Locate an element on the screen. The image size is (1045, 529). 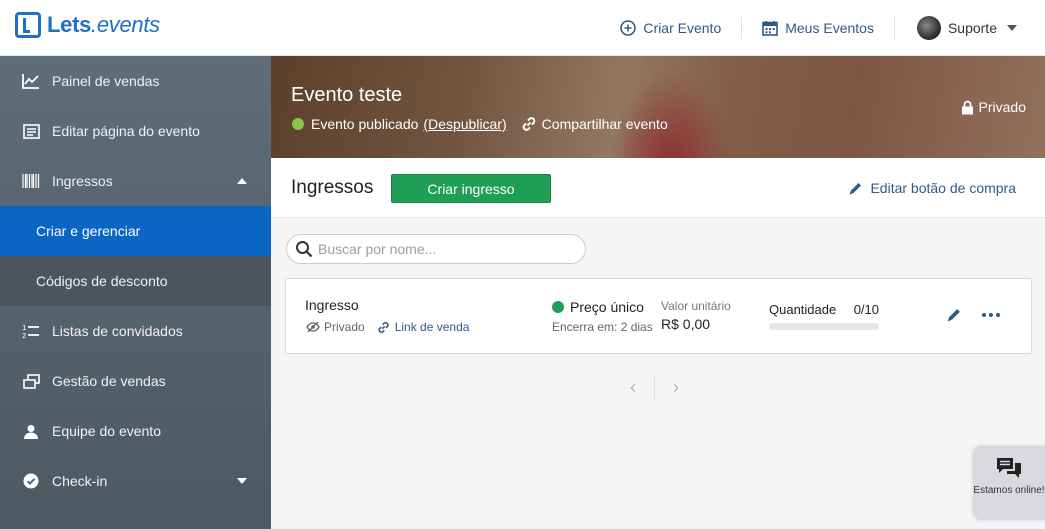
sidebar-item-label: Criar e gerenciar is located at coordinates (88, 231).